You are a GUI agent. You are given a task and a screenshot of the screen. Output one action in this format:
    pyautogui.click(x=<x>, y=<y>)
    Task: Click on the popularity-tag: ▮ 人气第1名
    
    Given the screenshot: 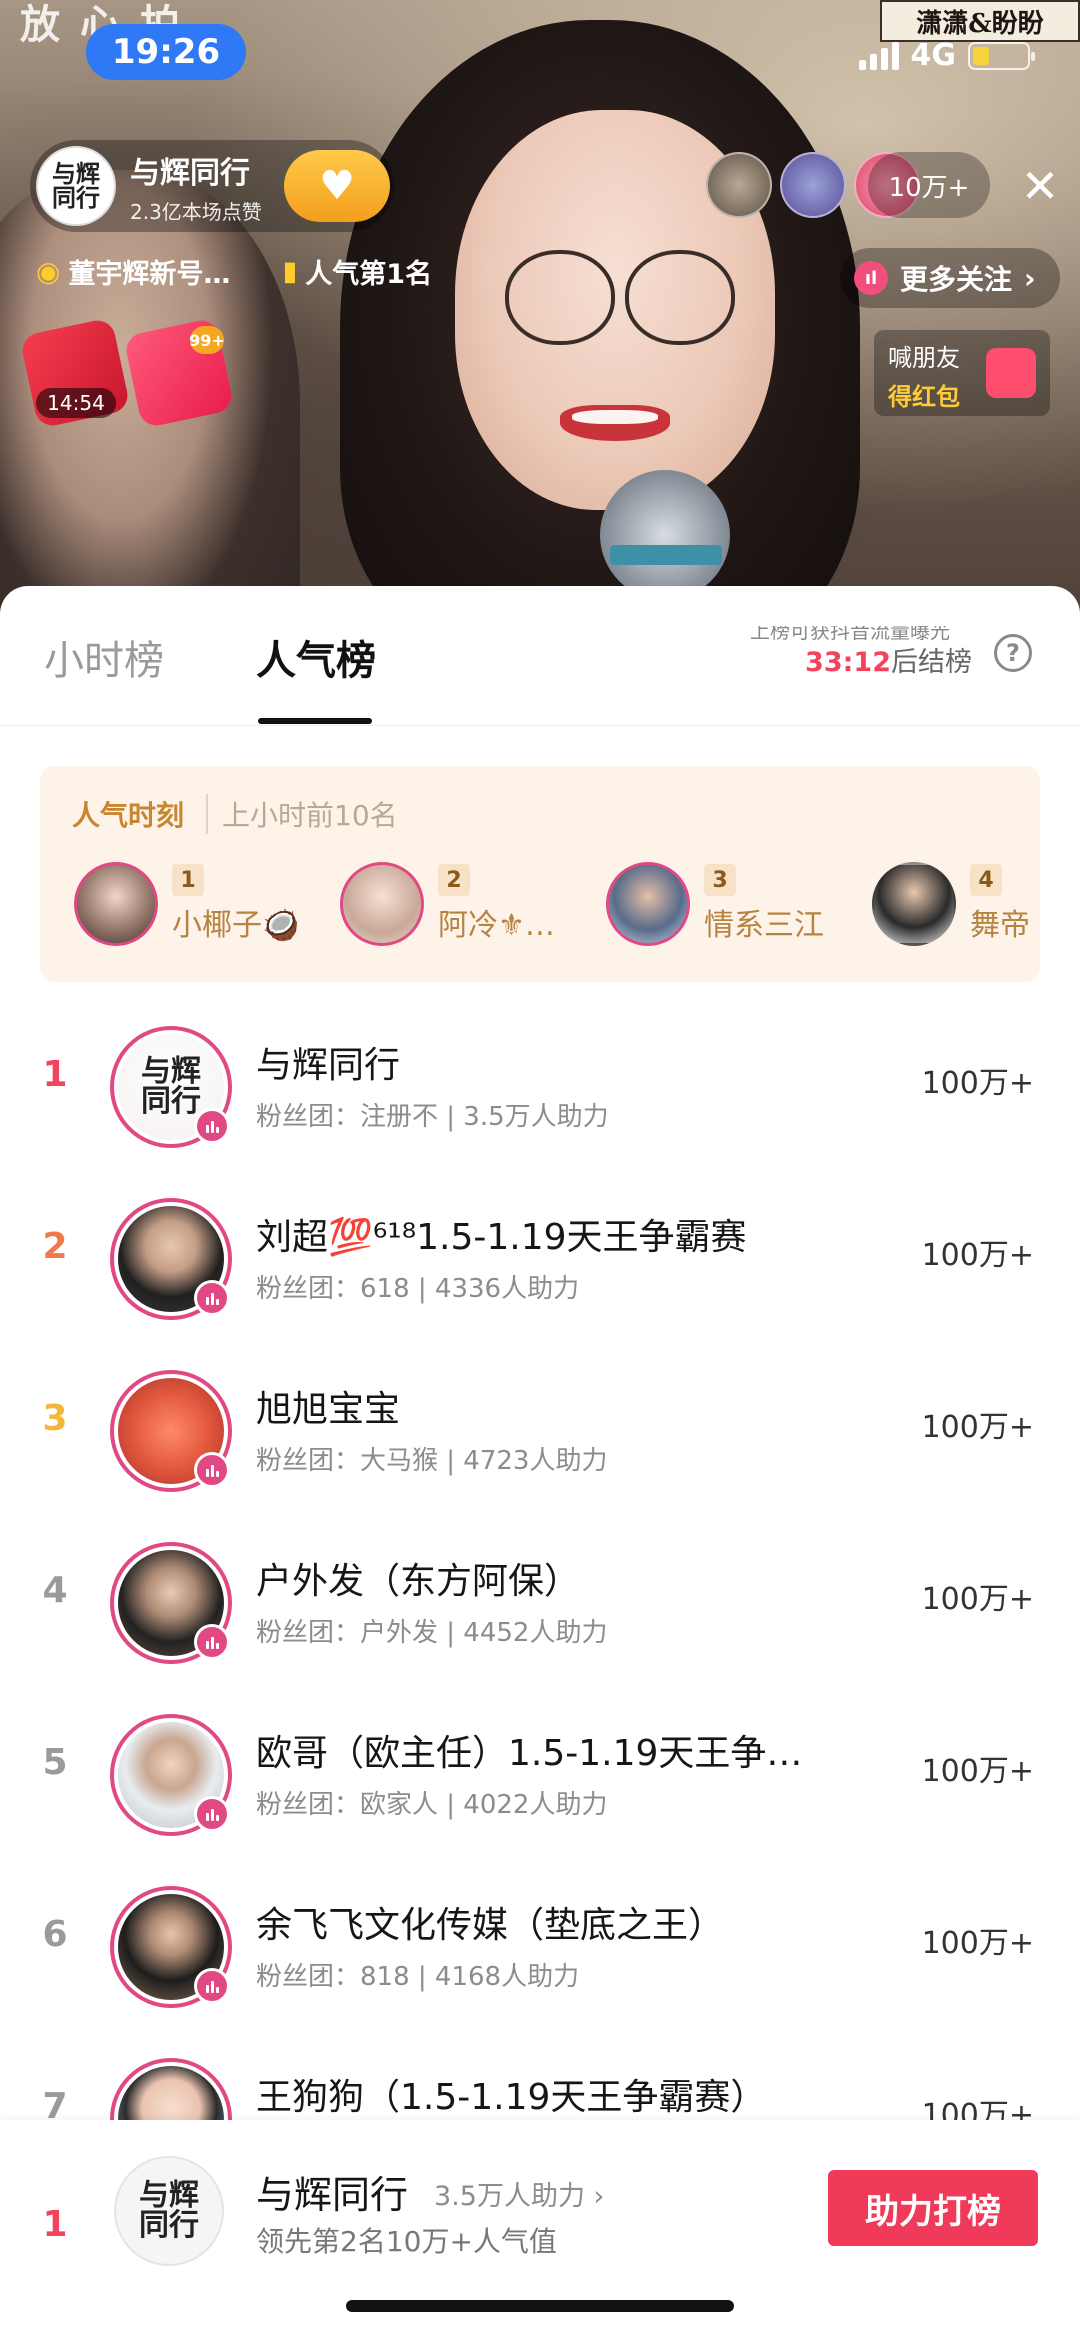 What is the action you would take?
    pyautogui.click(x=357, y=271)
    